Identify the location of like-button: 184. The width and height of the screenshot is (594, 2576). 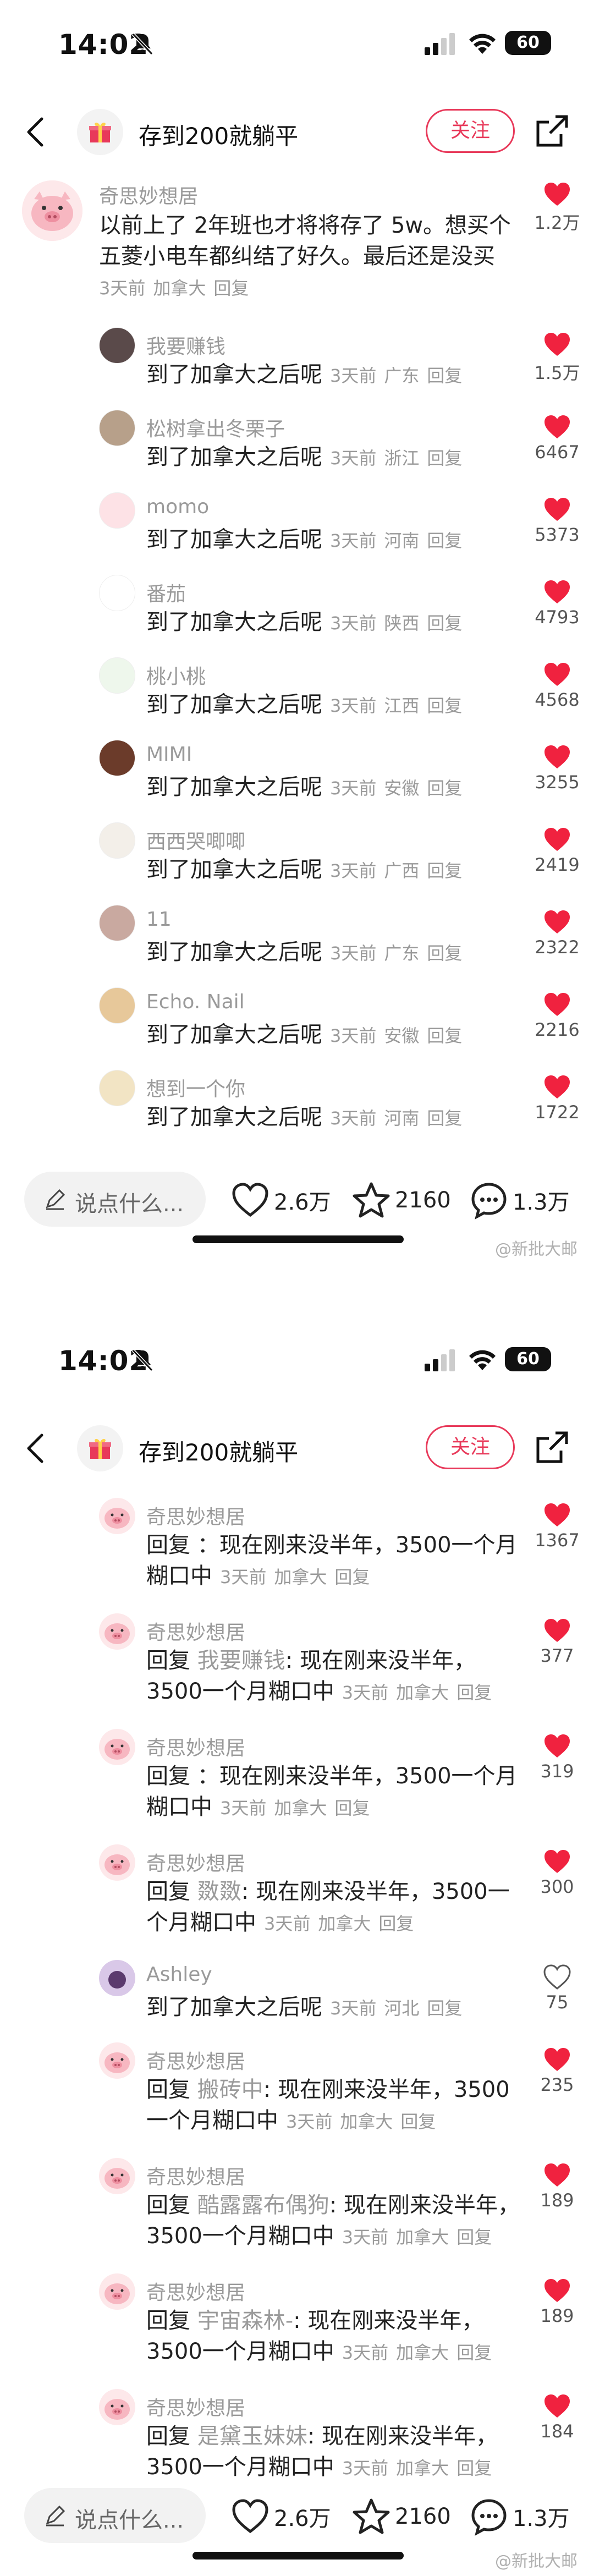
(557, 2417).